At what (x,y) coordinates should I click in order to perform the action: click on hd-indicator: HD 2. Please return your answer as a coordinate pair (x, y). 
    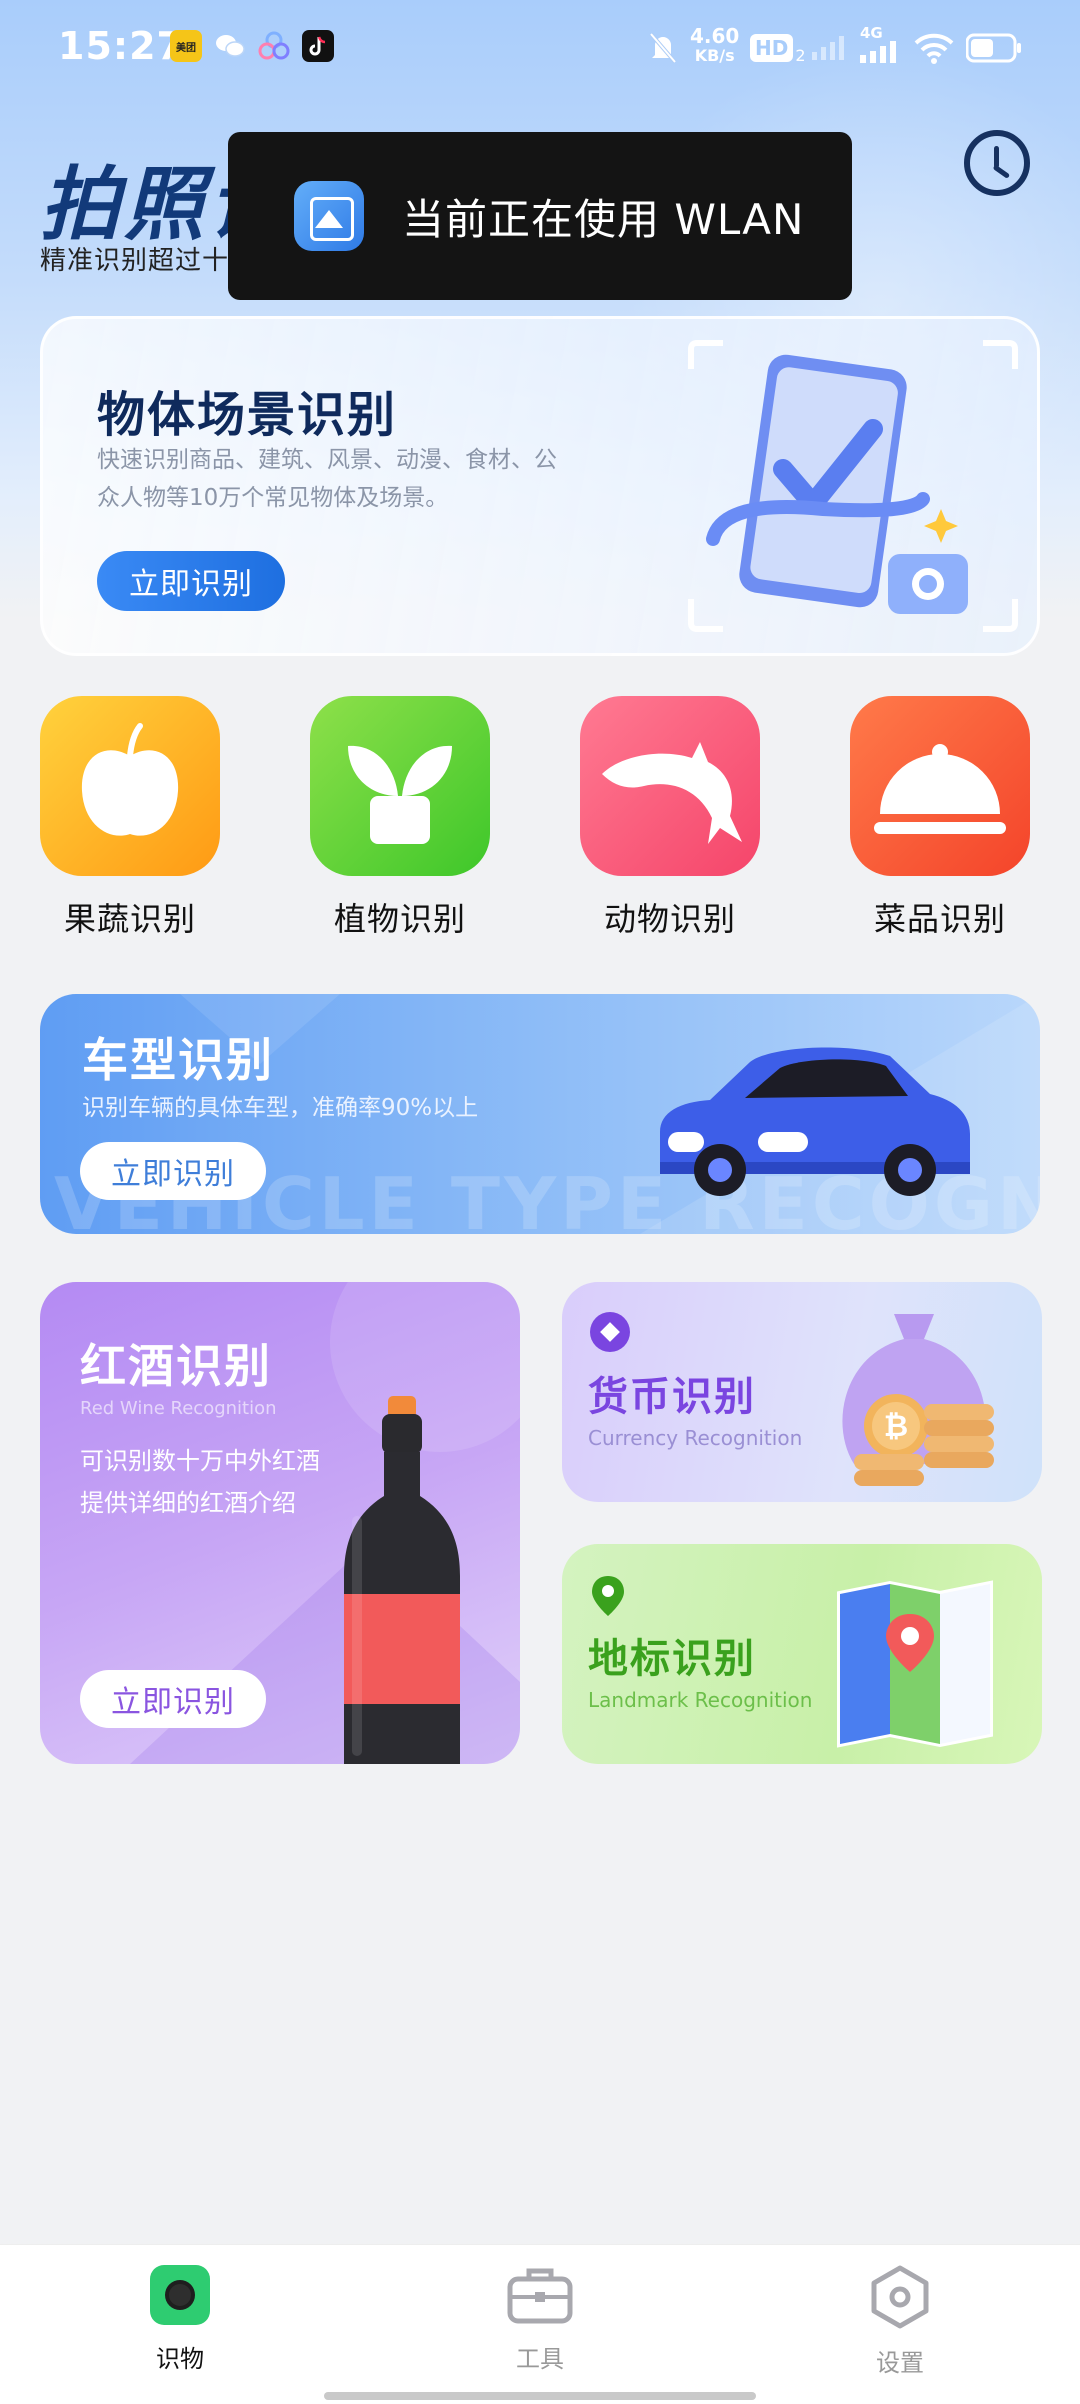
    Looking at the image, I should click on (778, 48).